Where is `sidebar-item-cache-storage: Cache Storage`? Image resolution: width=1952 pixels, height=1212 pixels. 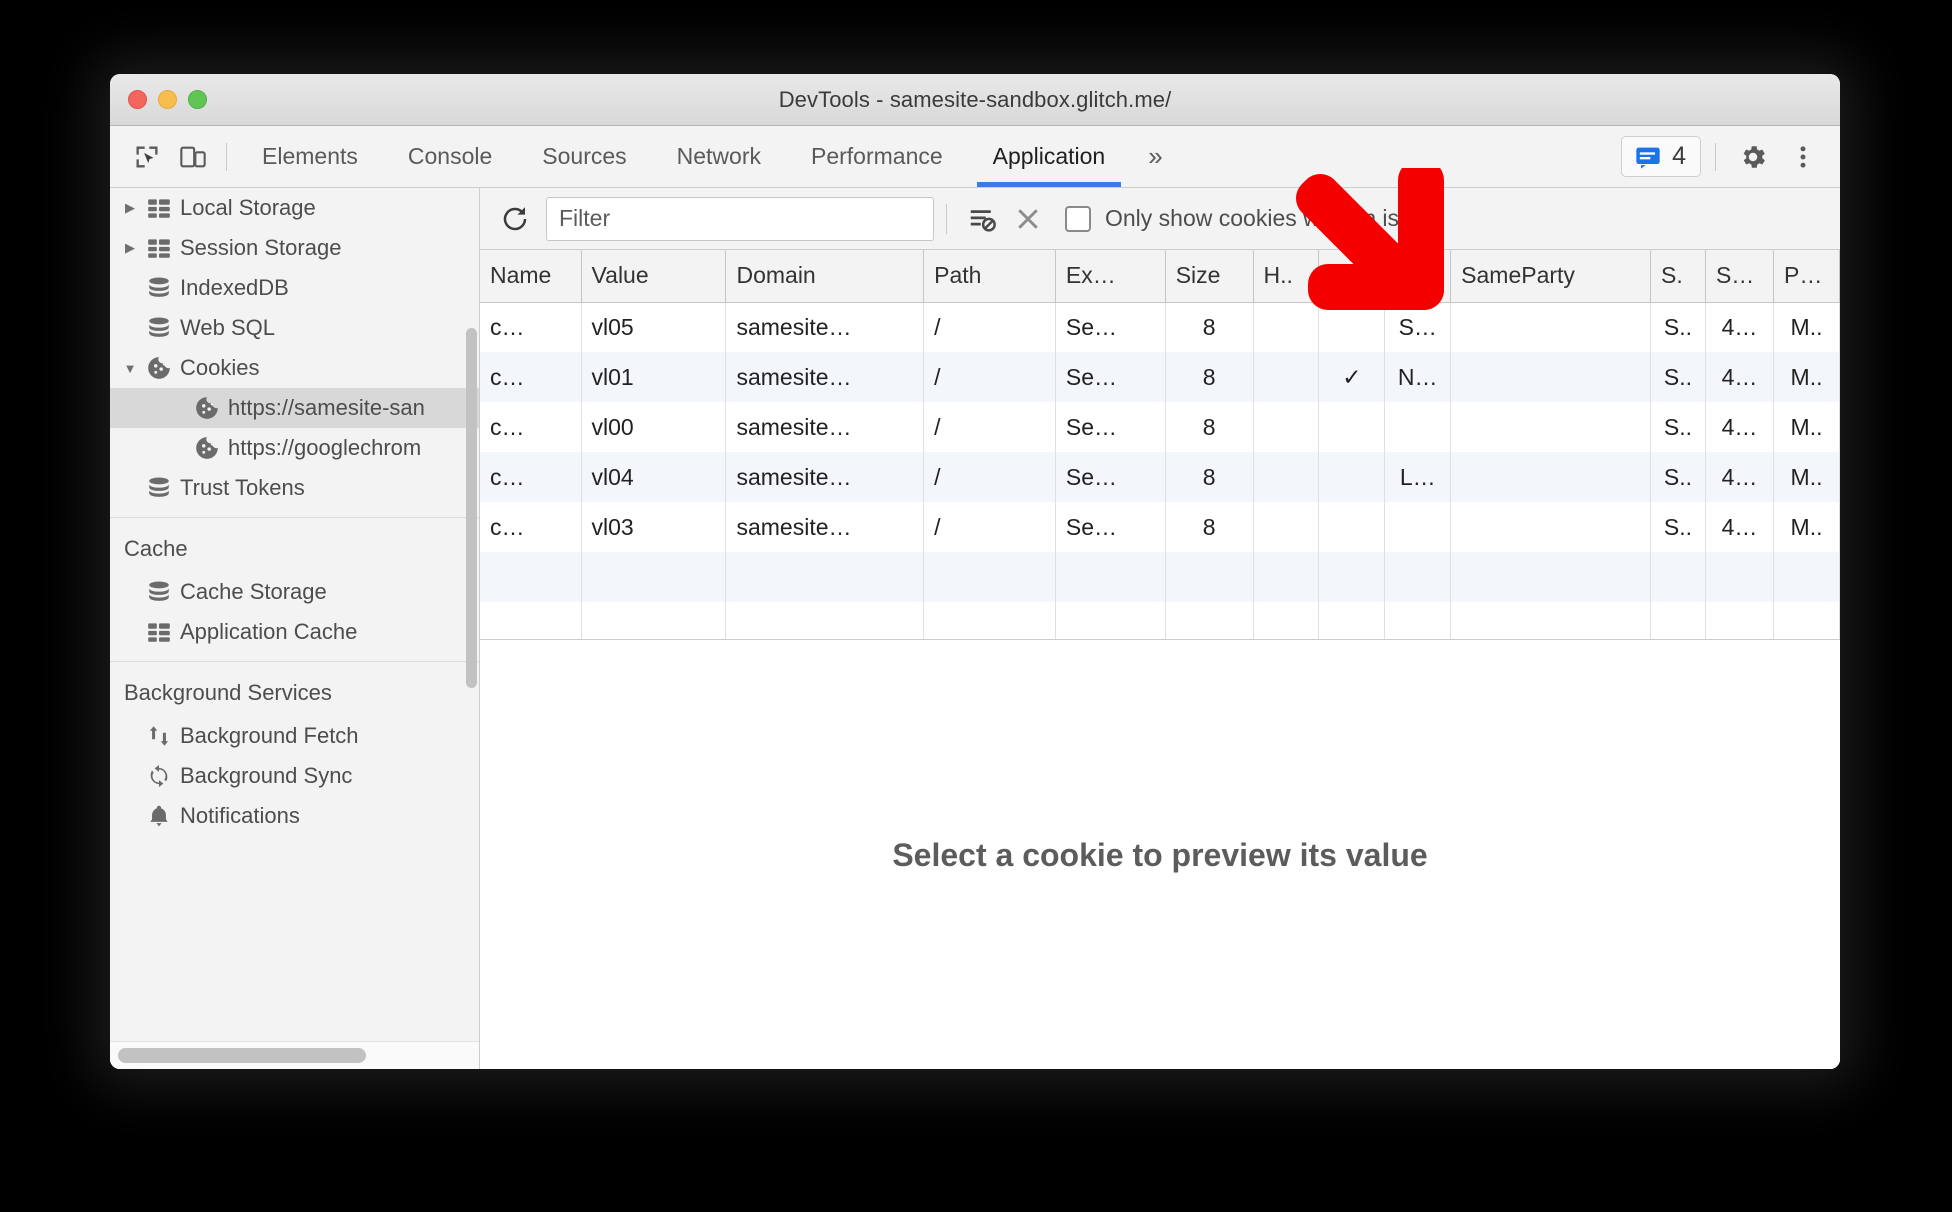
sidebar-item-cache-storage: Cache Storage is located at coordinates (294, 592).